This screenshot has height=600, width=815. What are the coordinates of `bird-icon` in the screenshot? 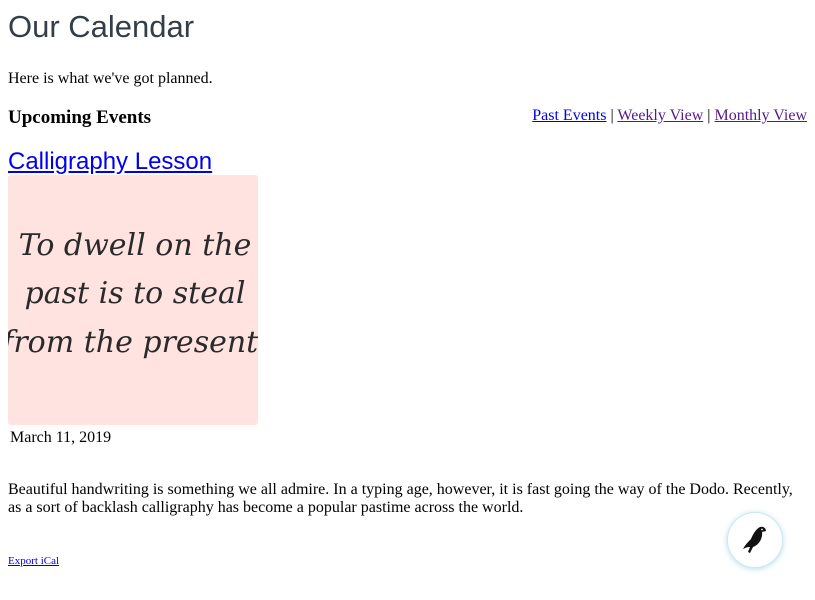 It's located at (754, 539).